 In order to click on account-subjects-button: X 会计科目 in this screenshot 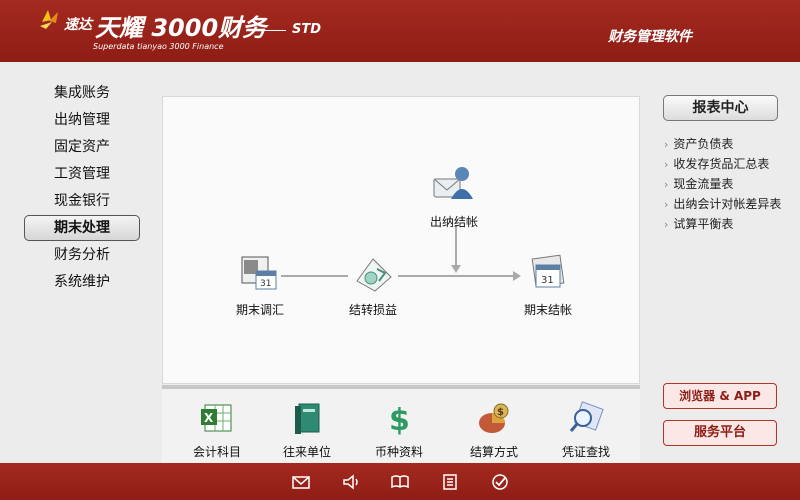, I will do `click(217, 430)`.